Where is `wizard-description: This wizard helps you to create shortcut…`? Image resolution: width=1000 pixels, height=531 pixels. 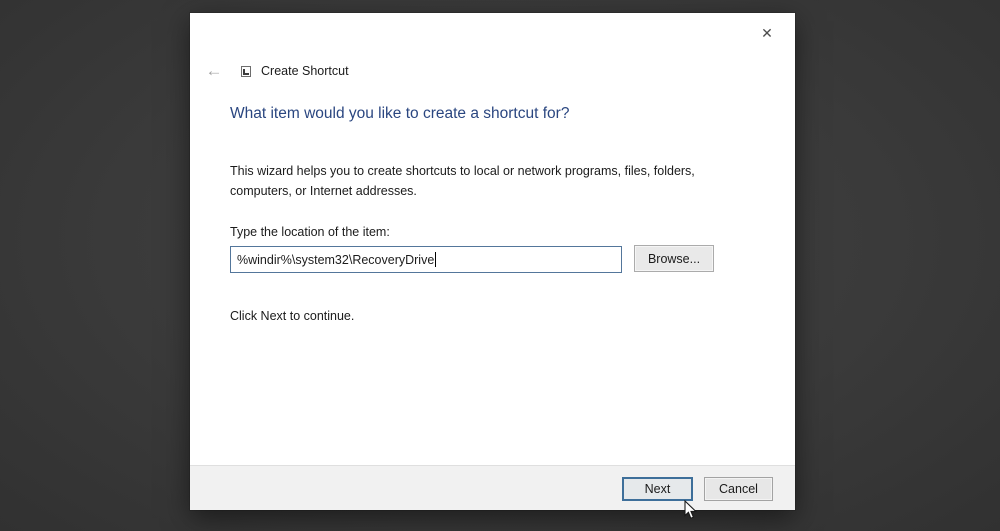 wizard-description: This wizard helps you to create shortcut… is located at coordinates (462, 181).